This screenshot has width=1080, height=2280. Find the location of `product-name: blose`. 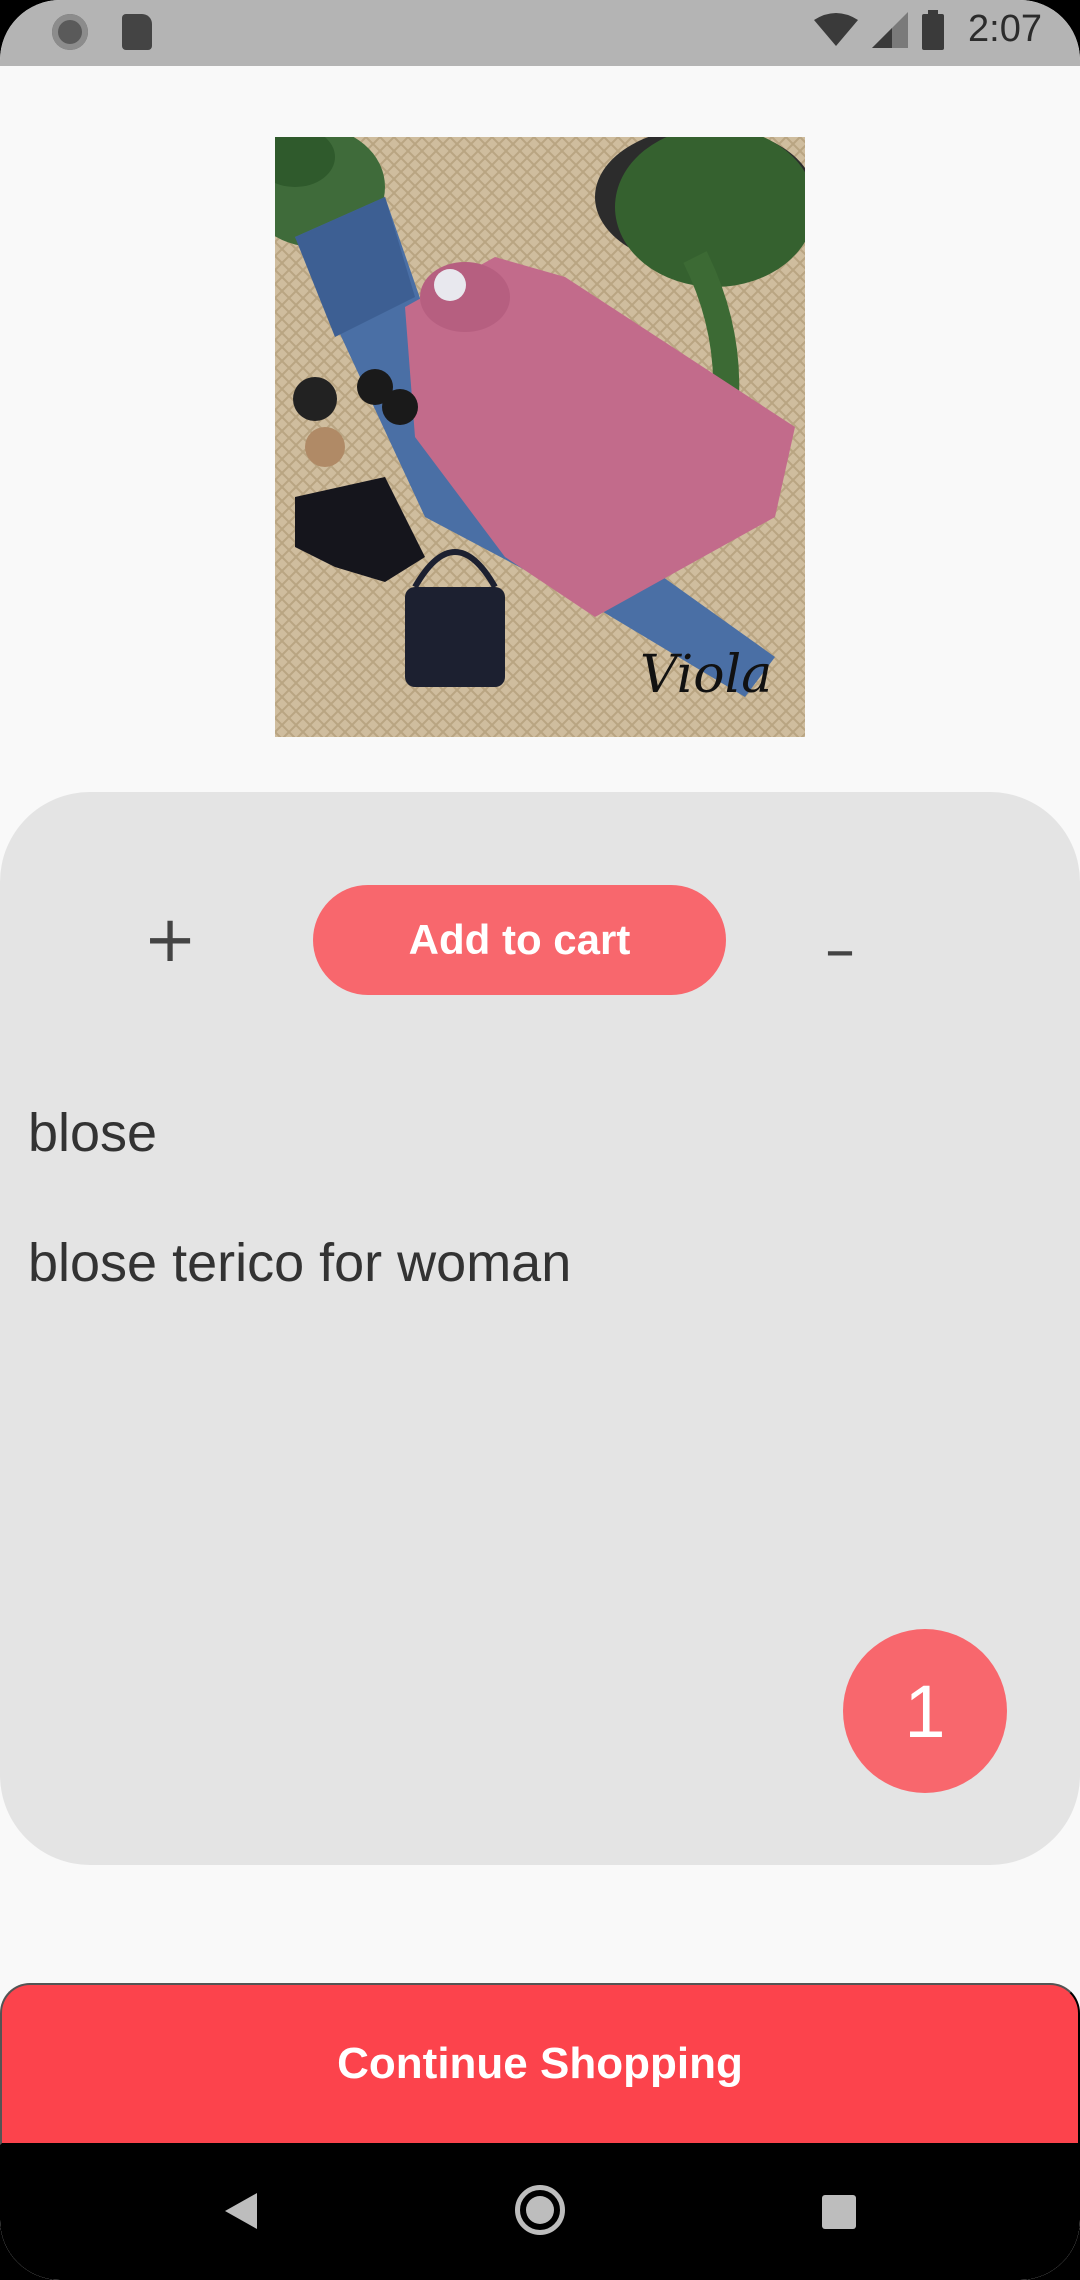

product-name: blose is located at coordinates (93, 1133).